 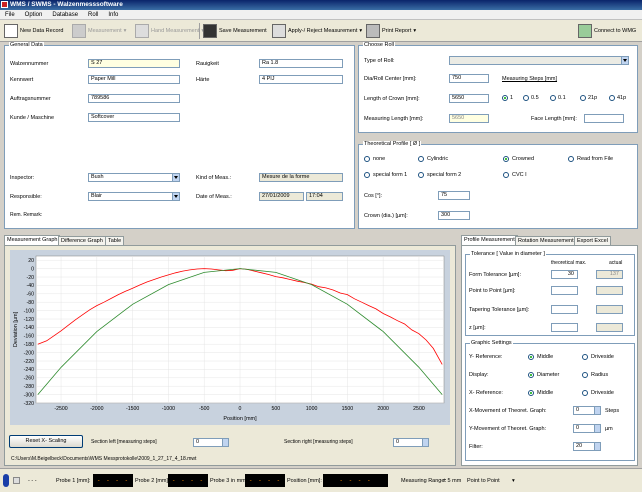 What do you see at coordinates (585, 357) in the screenshot?
I see `yref-driveside-radio` at bounding box center [585, 357].